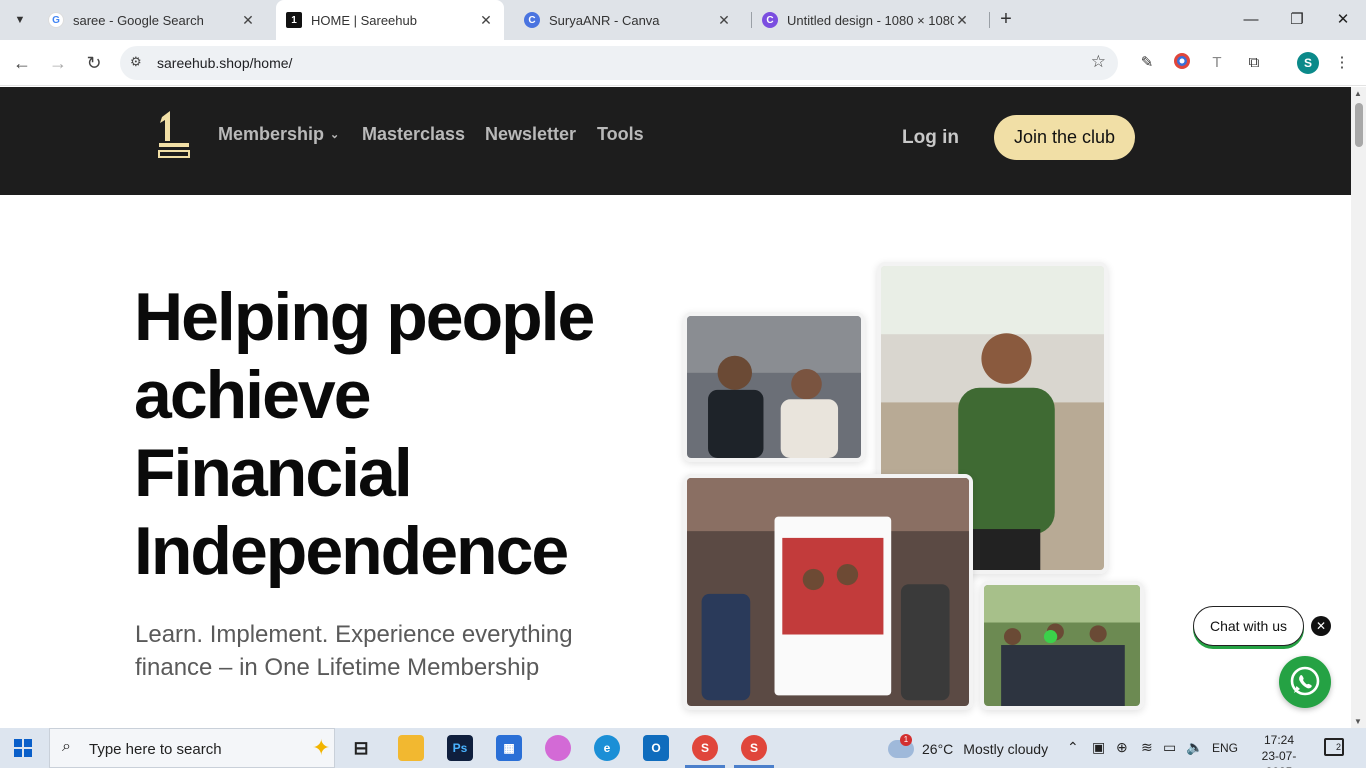 The image size is (1366, 768). I want to click on outlook-icon: O, so click(656, 748).